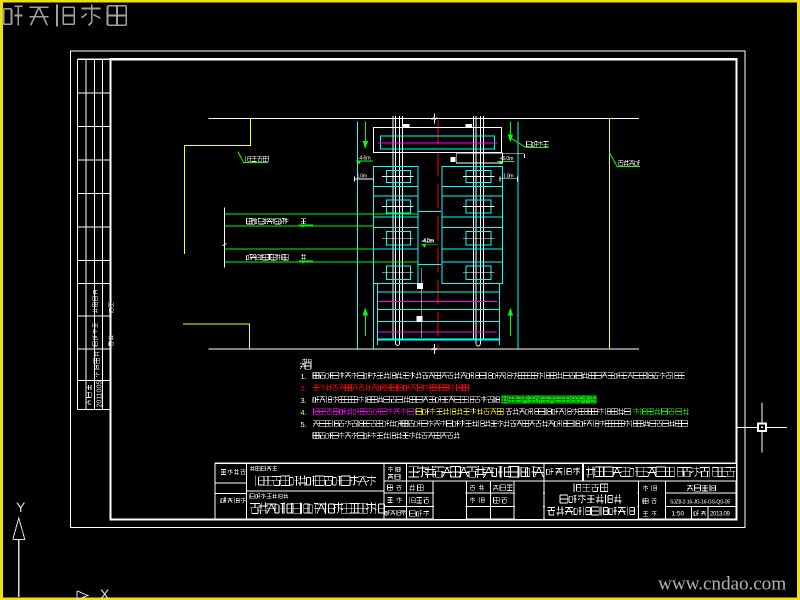 Image resolution: width=800 pixels, height=600 pixels. I want to click on svg-text: 1:50, so click(678, 514).